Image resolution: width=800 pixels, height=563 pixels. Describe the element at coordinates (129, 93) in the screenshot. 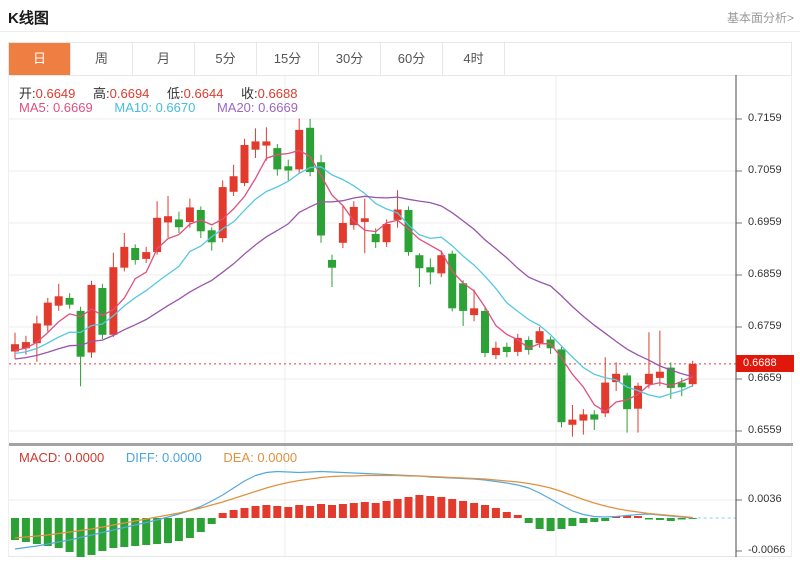

I see `high-value: 0.6694` at that location.